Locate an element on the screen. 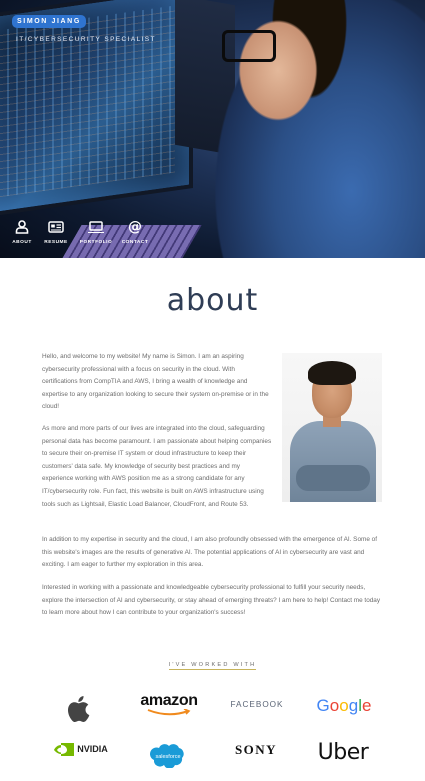 Image resolution: width=425 pixels, height=781 pixels. monitor-graphic is located at coordinates (96, 109).